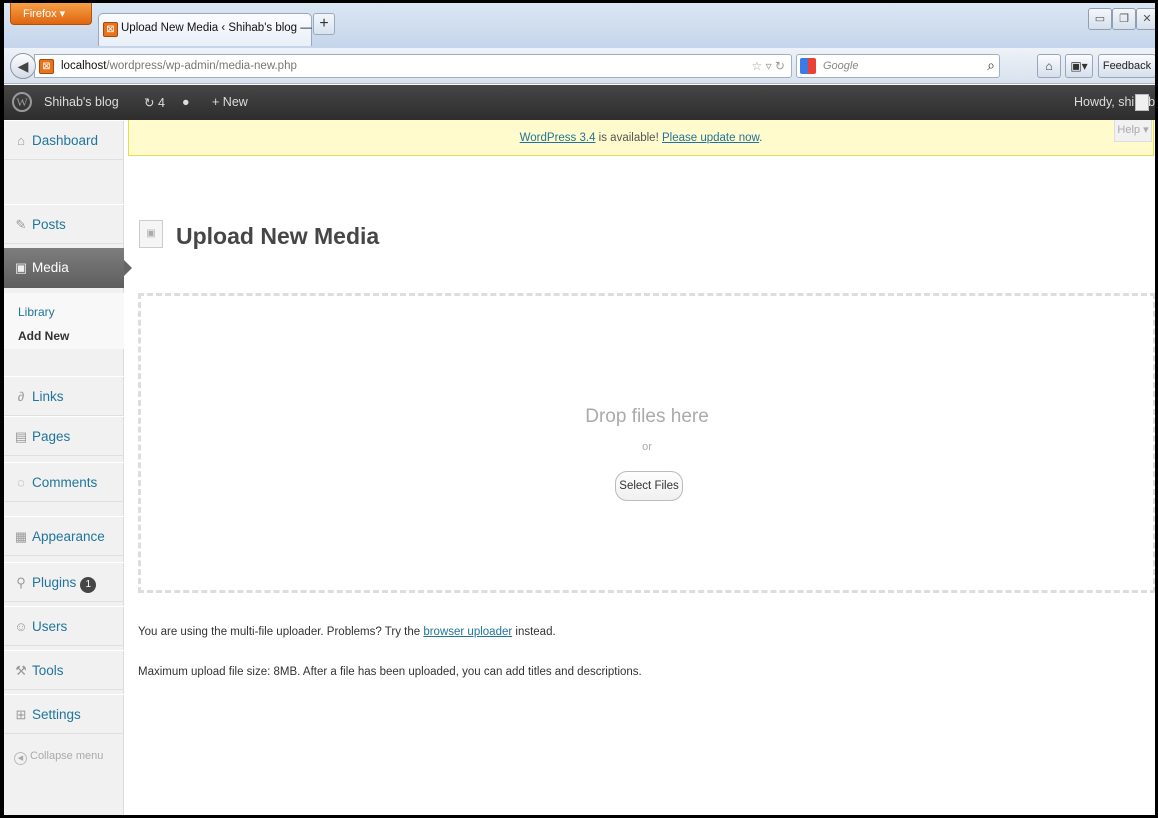 Image resolution: width=1158 pixels, height=818 pixels. Describe the element at coordinates (149, 103) in the screenshot. I see `updates-icon: ↻` at that location.